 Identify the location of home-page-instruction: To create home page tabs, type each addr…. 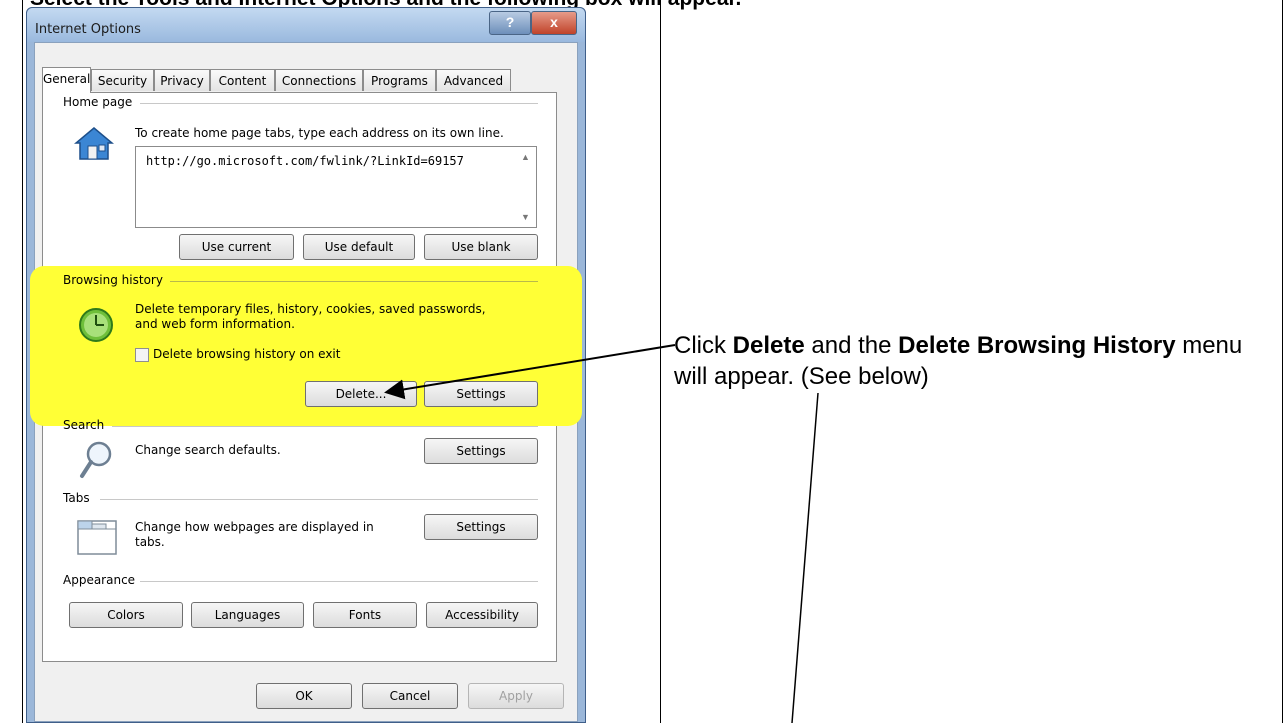
(319, 133).